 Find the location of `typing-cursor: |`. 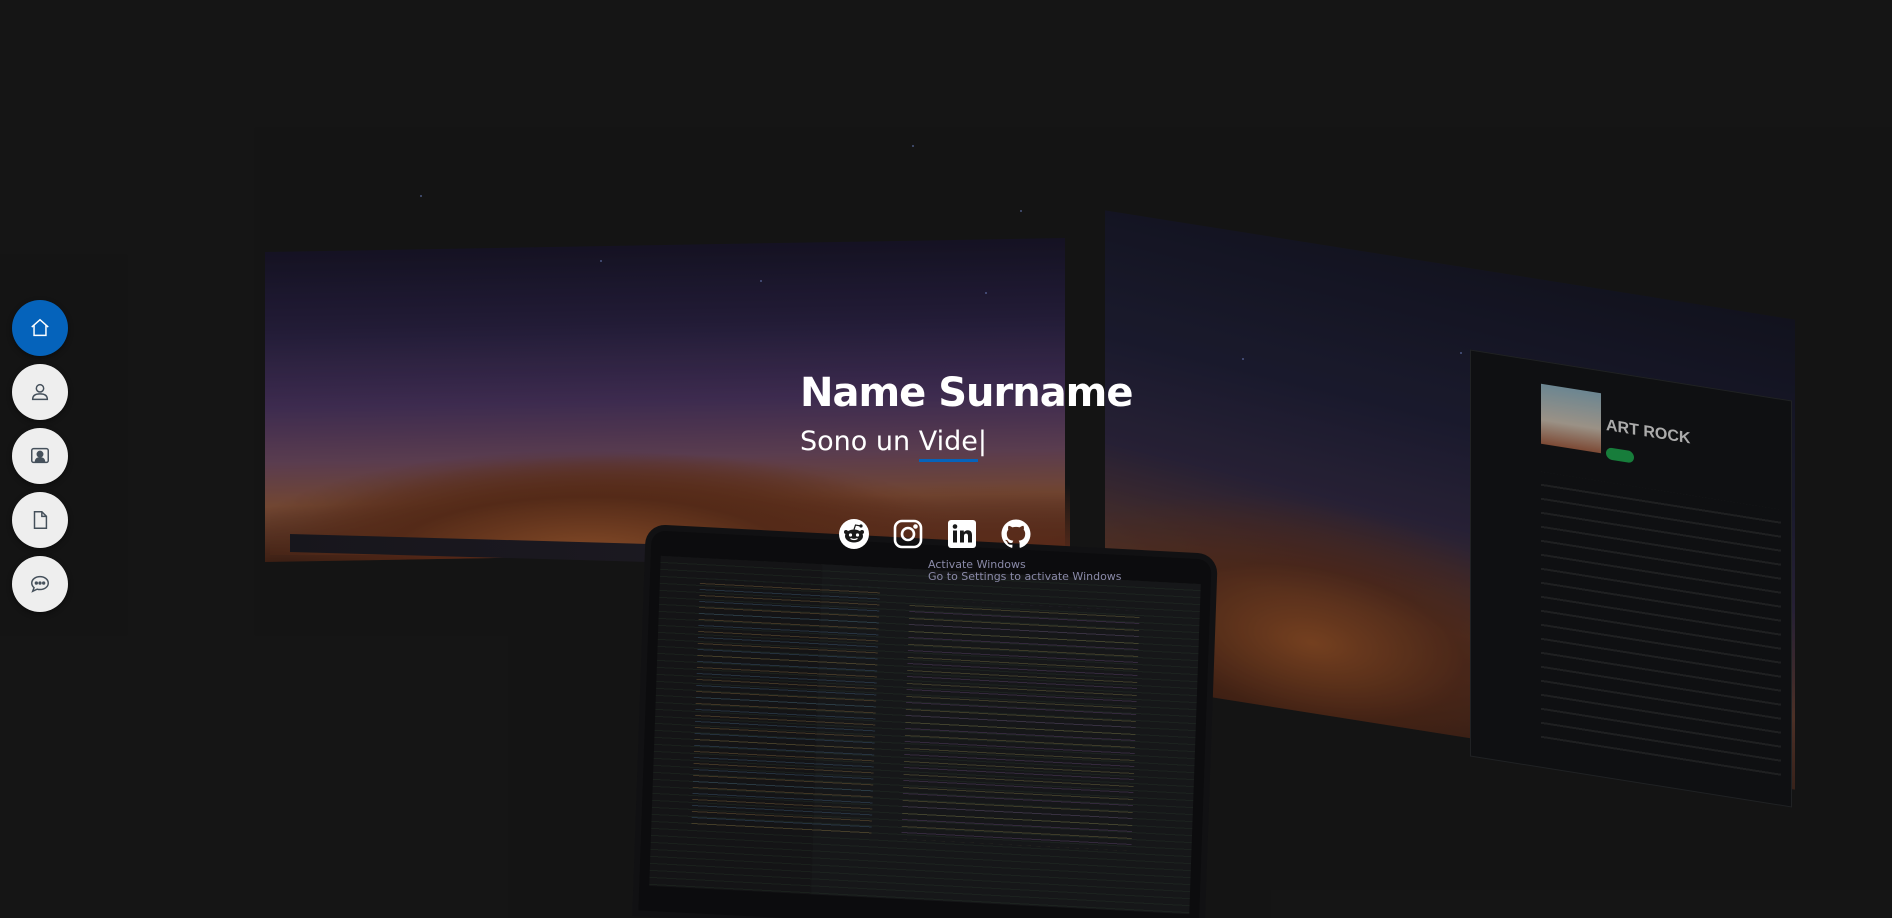

typing-cursor: | is located at coordinates (982, 441).